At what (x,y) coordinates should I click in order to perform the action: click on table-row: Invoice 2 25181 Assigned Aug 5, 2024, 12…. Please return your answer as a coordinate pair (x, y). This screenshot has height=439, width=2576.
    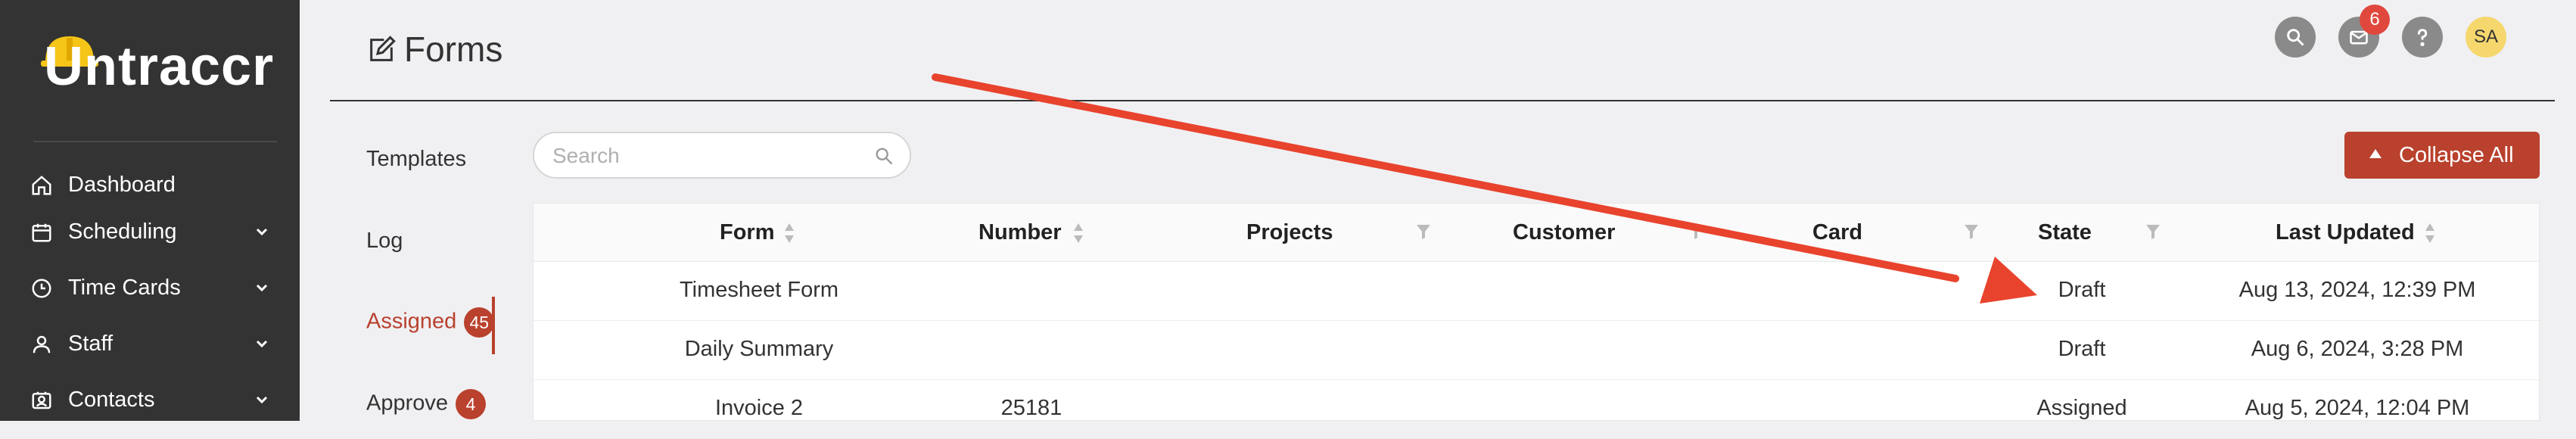
    Looking at the image, I should click on (1536, 409).